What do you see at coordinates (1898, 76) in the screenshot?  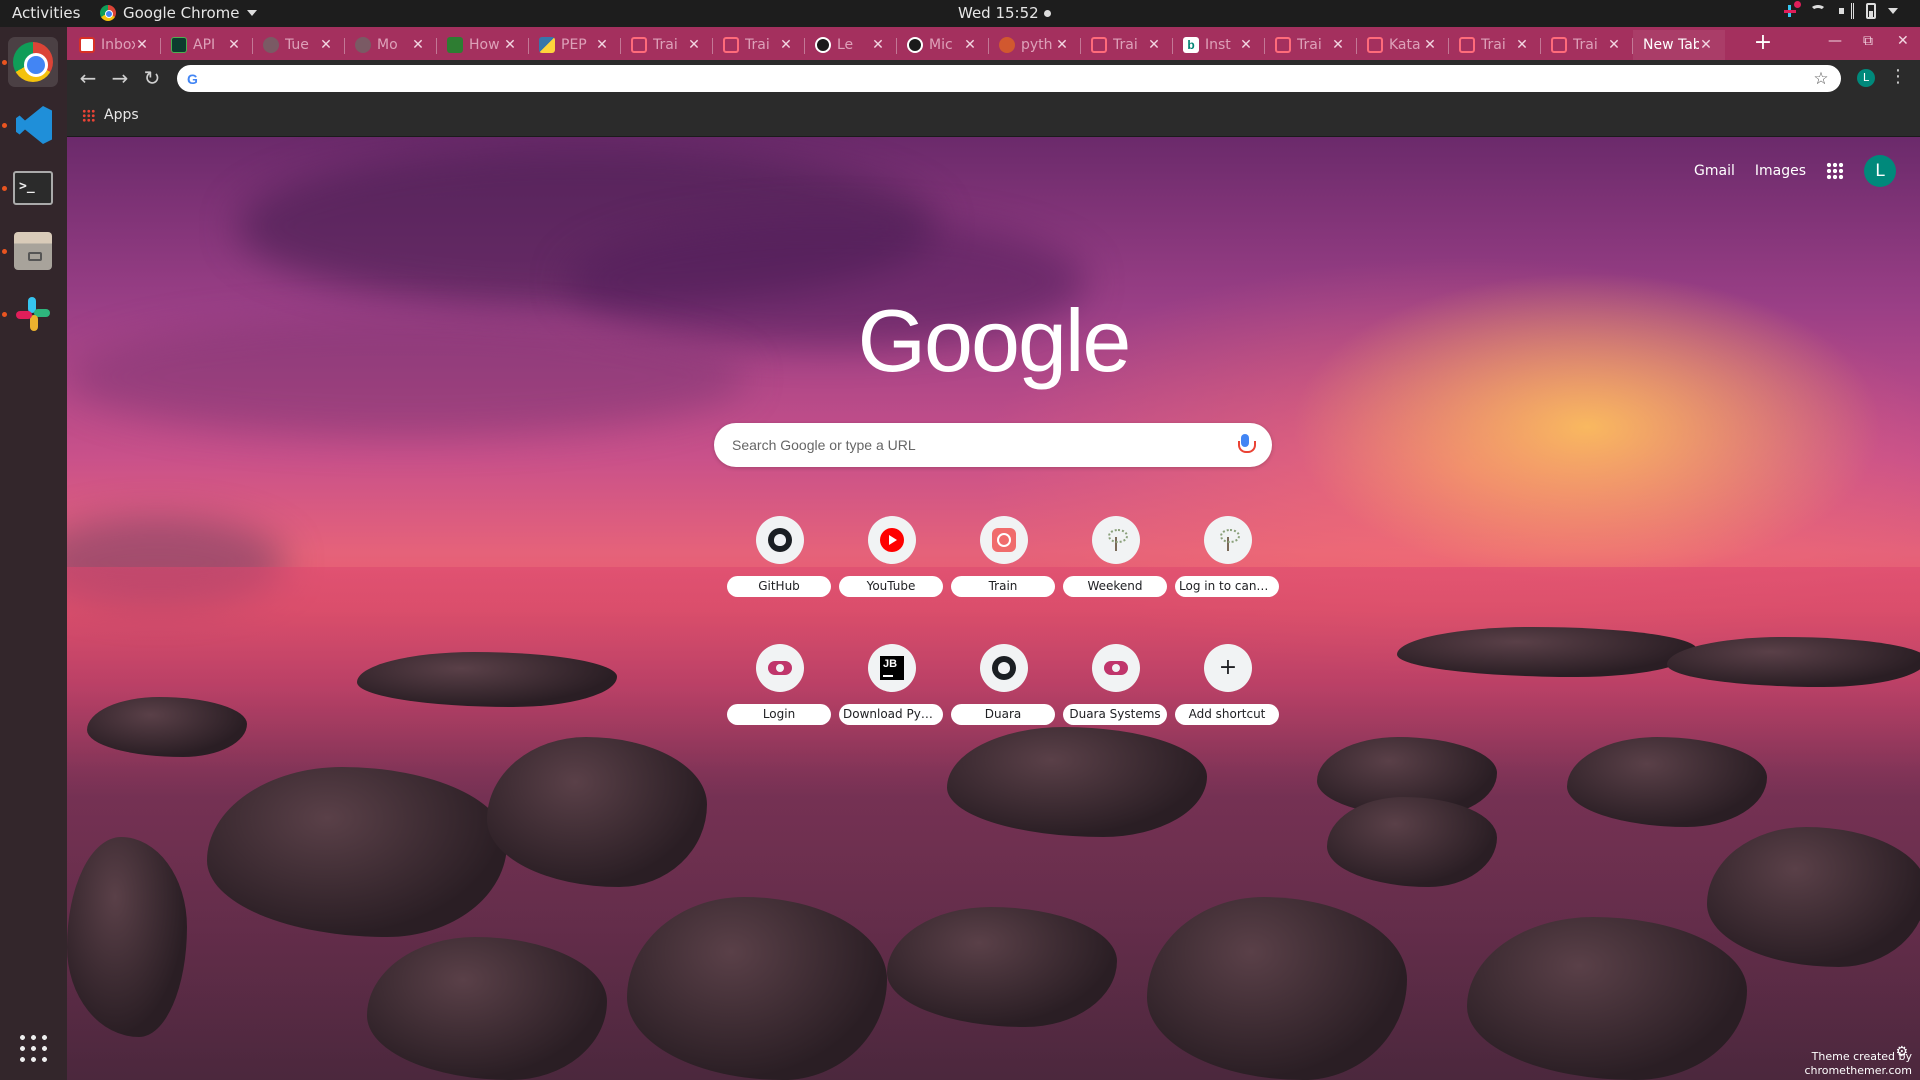 I see `kebab-menu-icon: ⋮` at bounding box center [1898, 76].